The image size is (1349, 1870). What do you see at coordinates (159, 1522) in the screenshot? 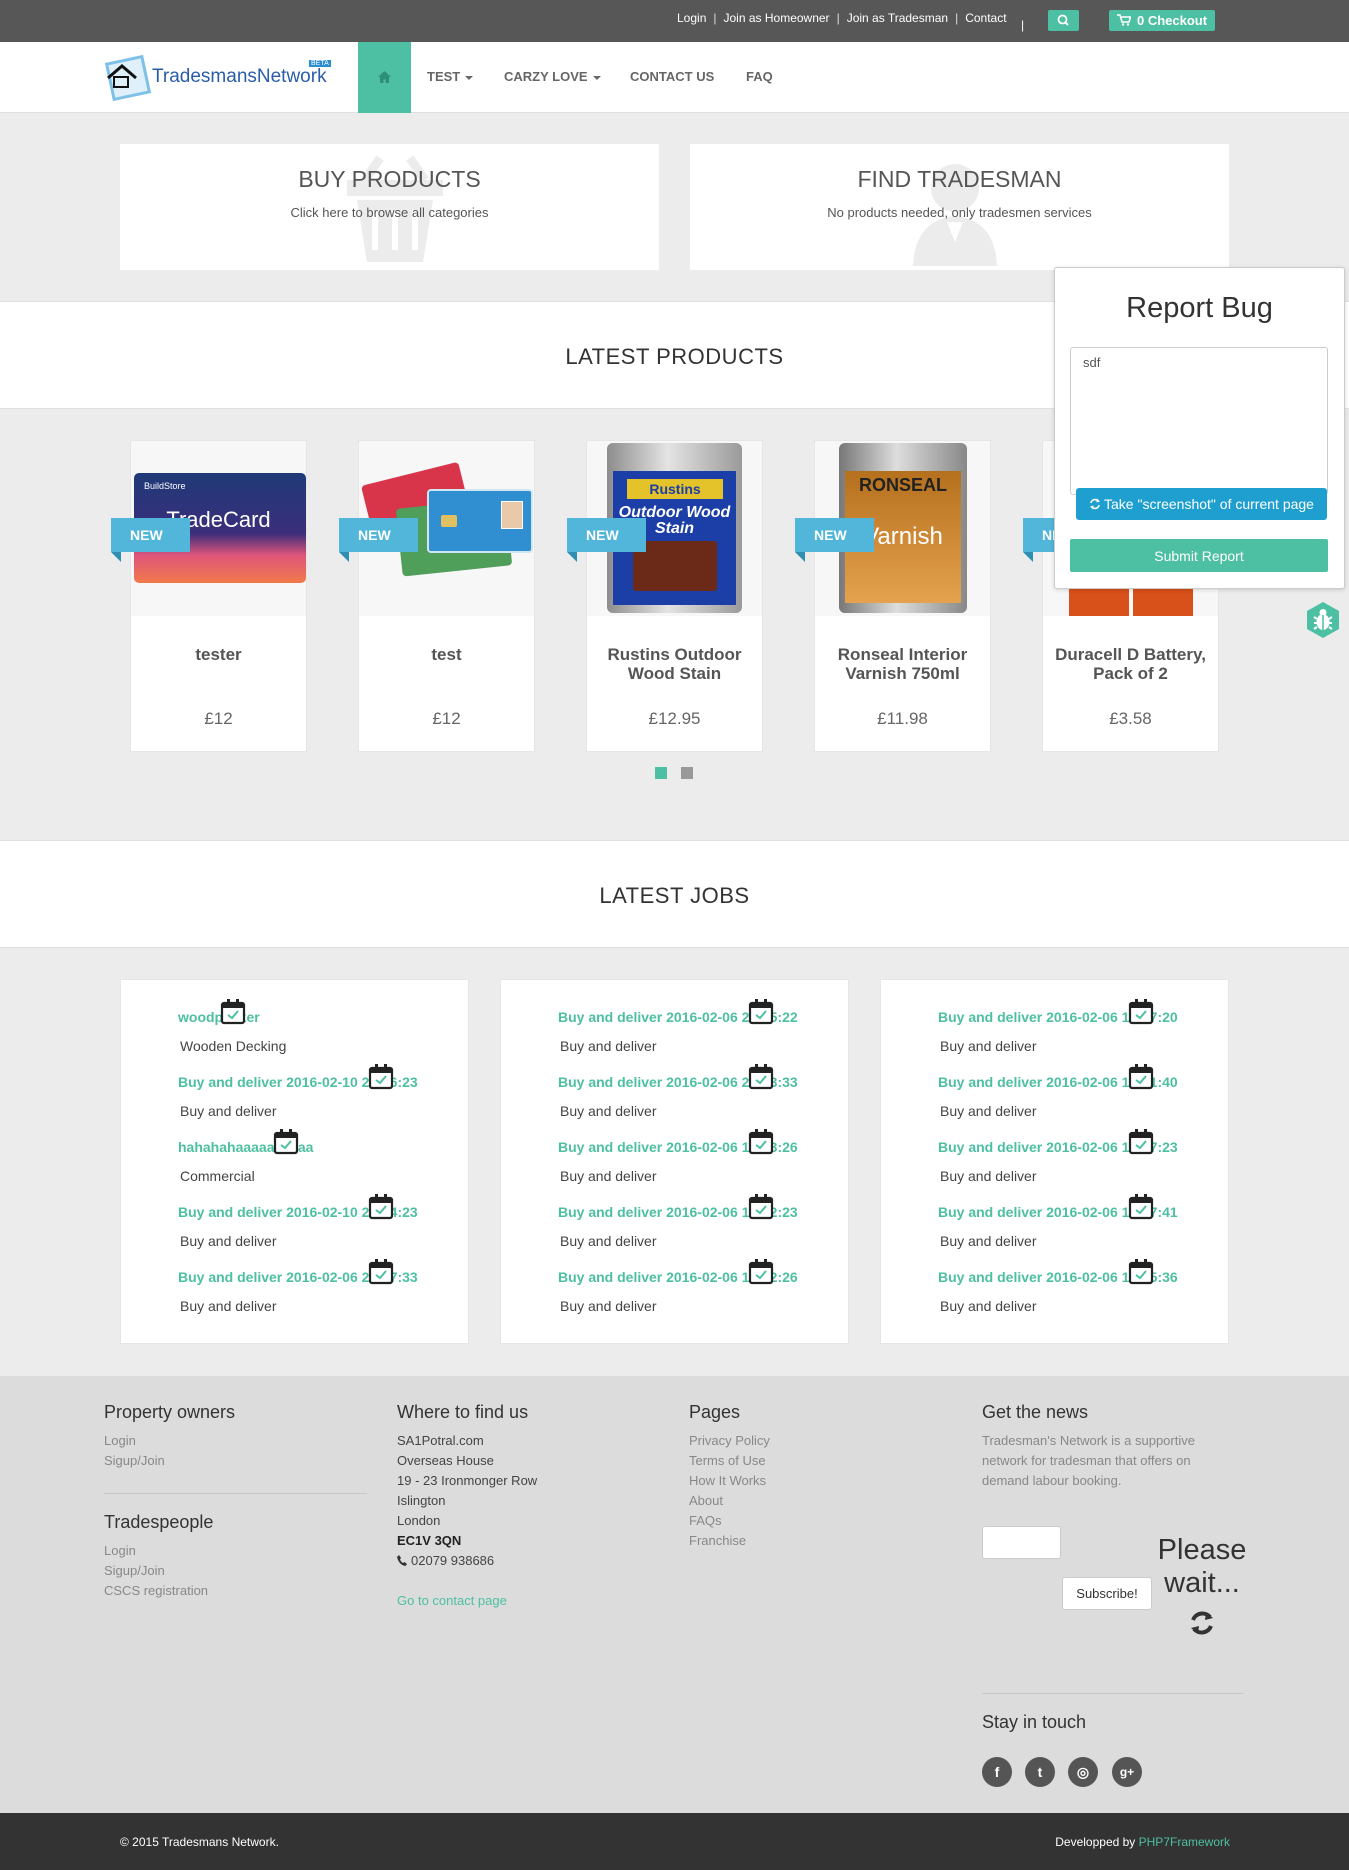
I see `footer-heading: Tradespeople` at bounding box center [159, 1522].